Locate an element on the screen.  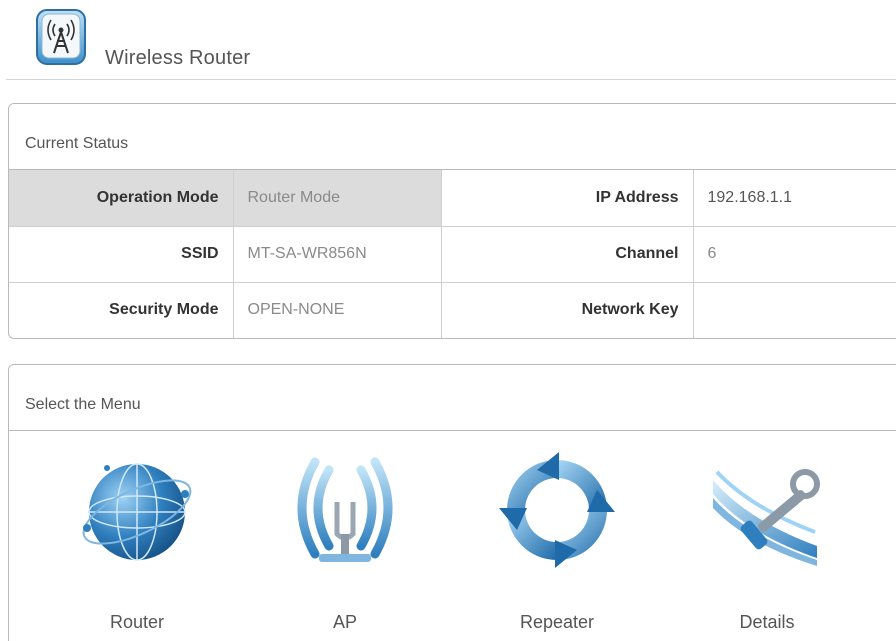
table-row: Security Mode OPEN-NONE Network Key is located at coordinates (452, 310).